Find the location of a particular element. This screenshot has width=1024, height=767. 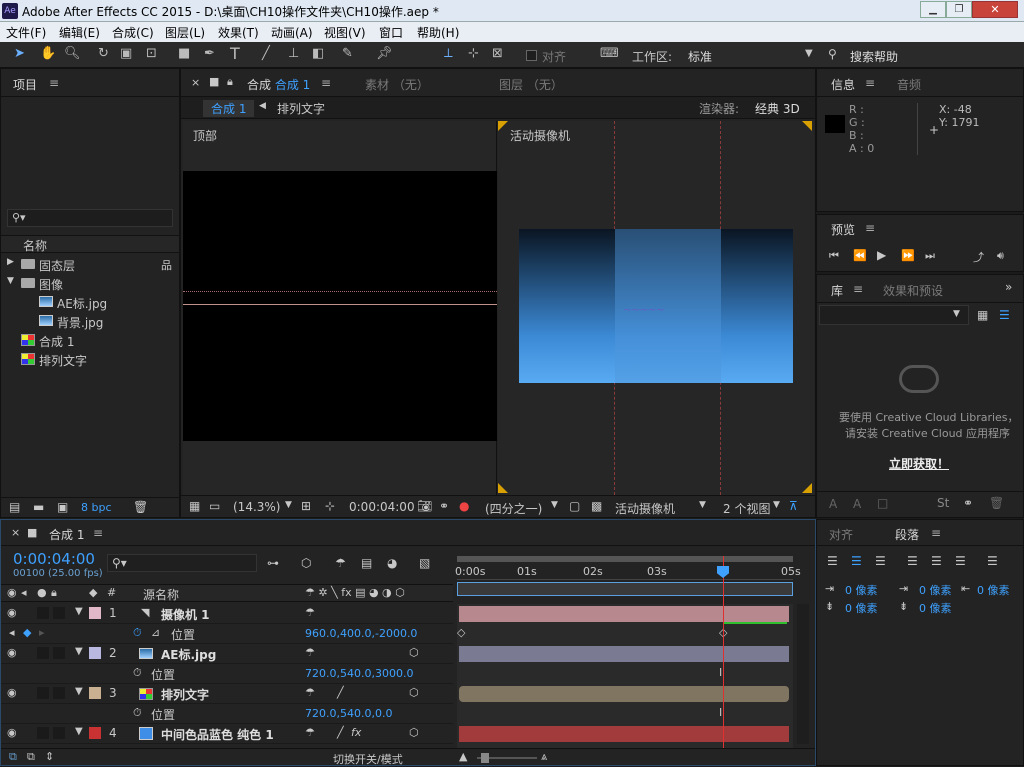

align-center-icon: ☰ is located at coordinates (856, 561).